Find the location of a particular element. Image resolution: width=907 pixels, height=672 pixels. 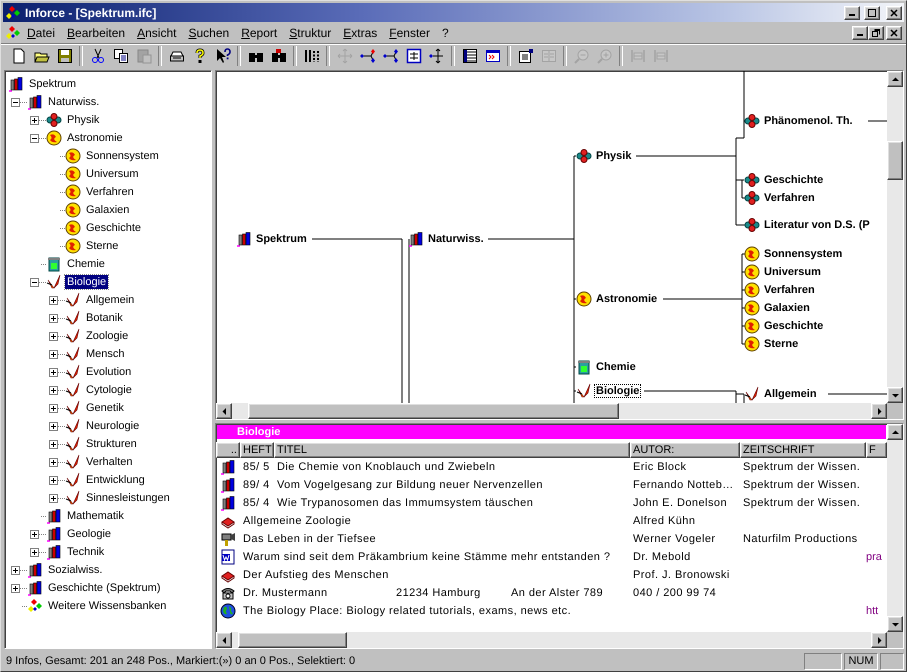

tree-item: Sonnensystem is located at coordinates (122, 156).